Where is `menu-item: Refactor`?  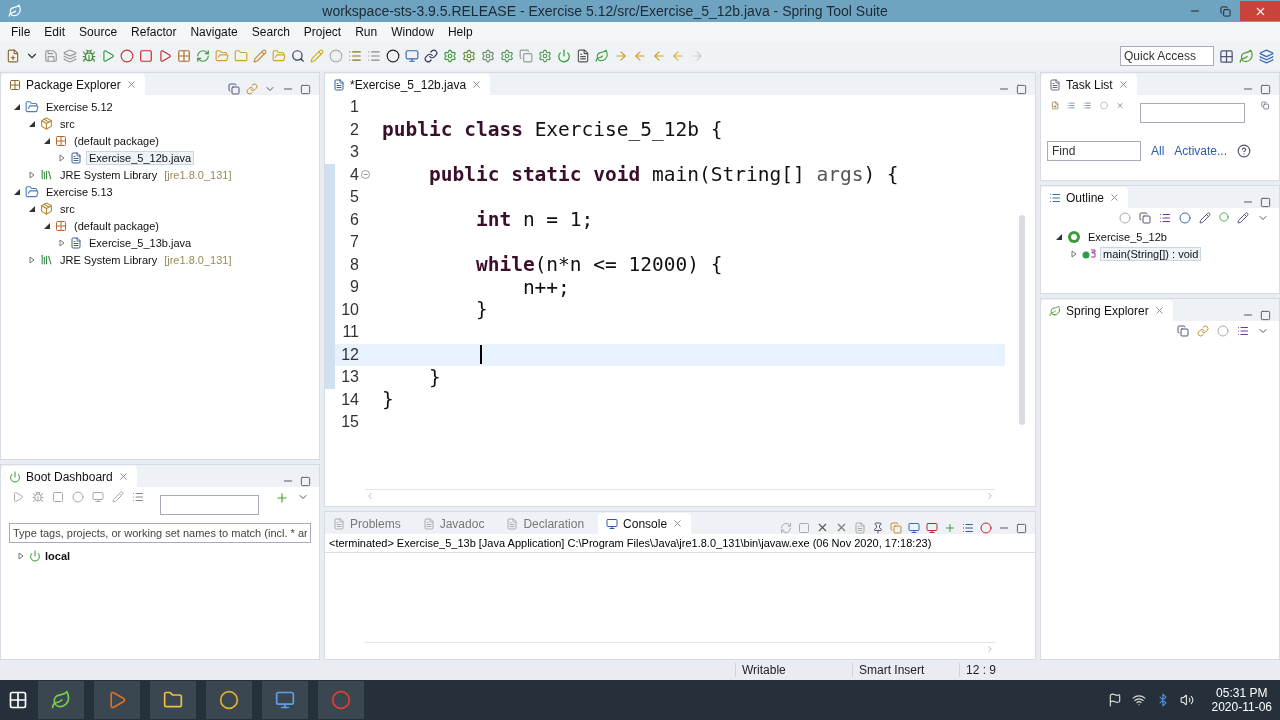 menu-item: Refactor is located at coordinates (154, 32).